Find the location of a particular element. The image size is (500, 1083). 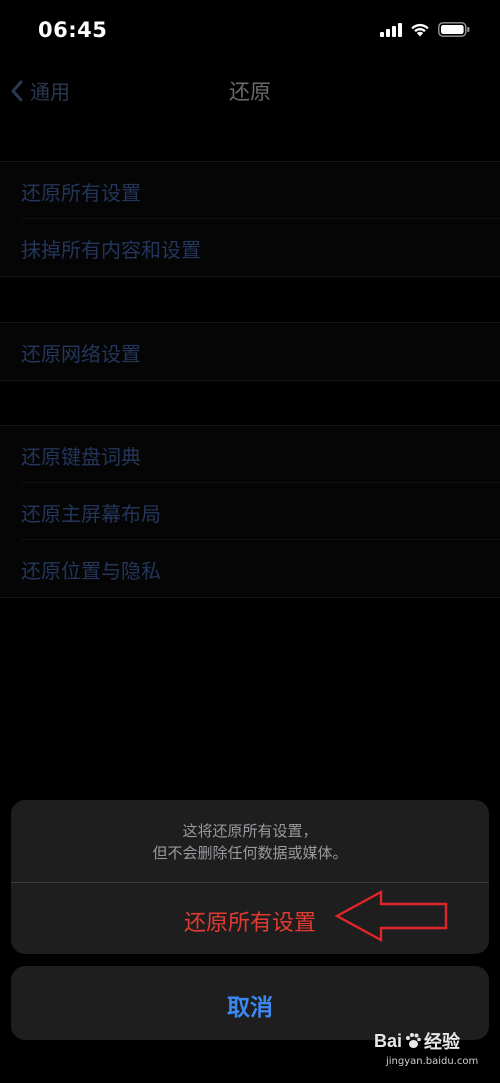

baidu-jingyan-watermark: Bai 经验 jingyan.baidu.com is located at coordinates (429, 1053).